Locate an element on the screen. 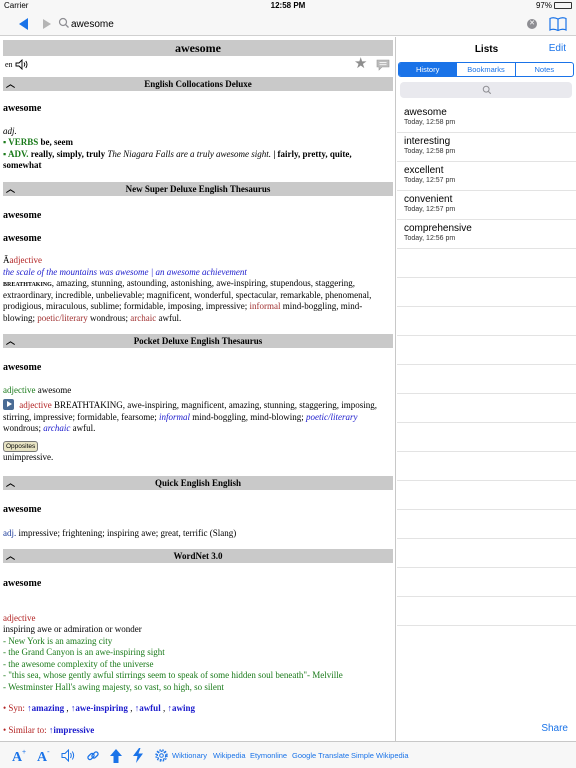 This screenshot has width=576, height=768. status-bar: Carrier 12:58 PM 97% is located at coordinates (288, 6).